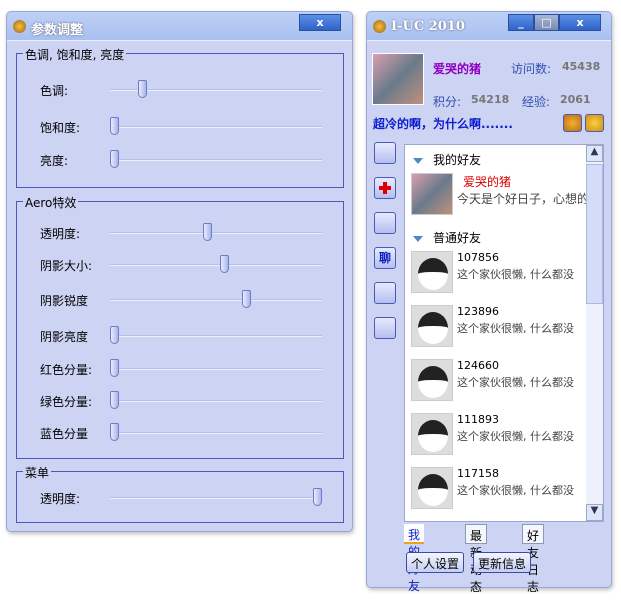 The image size is (621, 604). I want to click on maximize-button: □, so click(546, 22).